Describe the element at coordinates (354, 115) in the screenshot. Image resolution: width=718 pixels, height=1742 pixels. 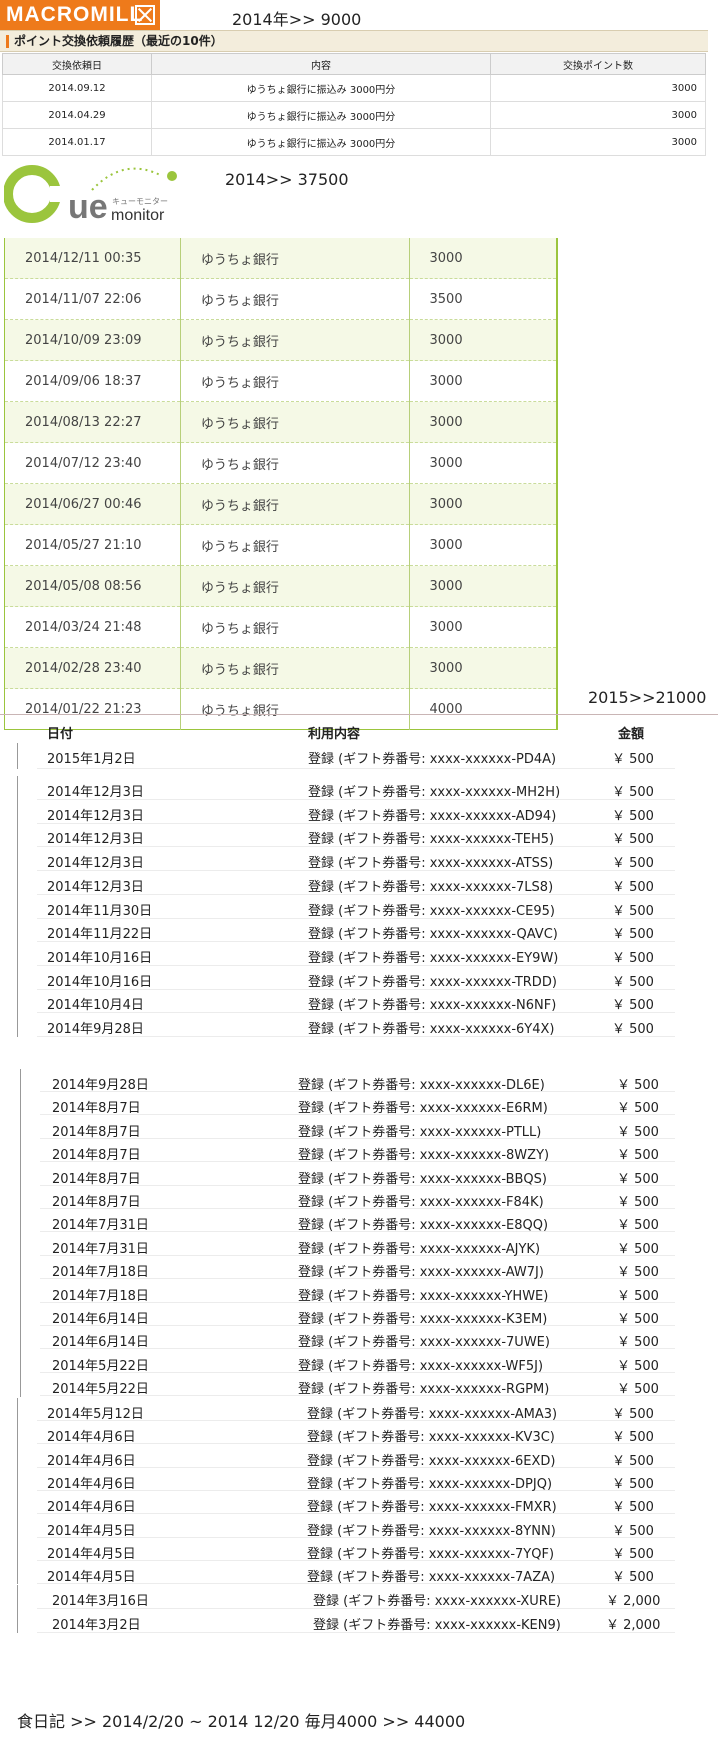
I see `table-row: 2014.04.29 ゆうちょ銀行に振込み 3000円分 3000` at that location.